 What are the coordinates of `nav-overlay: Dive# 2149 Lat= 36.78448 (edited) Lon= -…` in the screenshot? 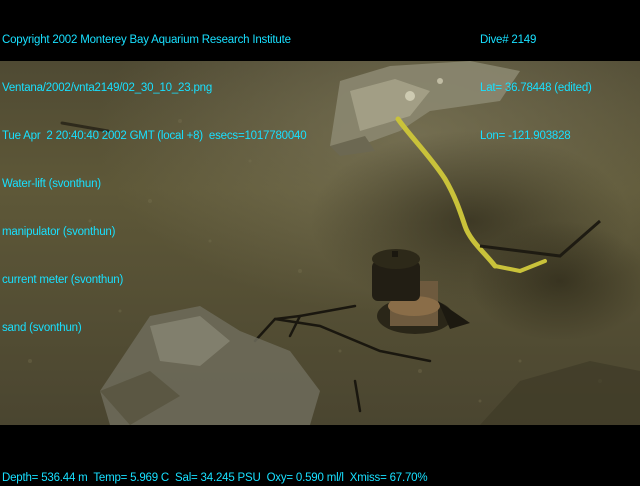 It's located at (536, 88).